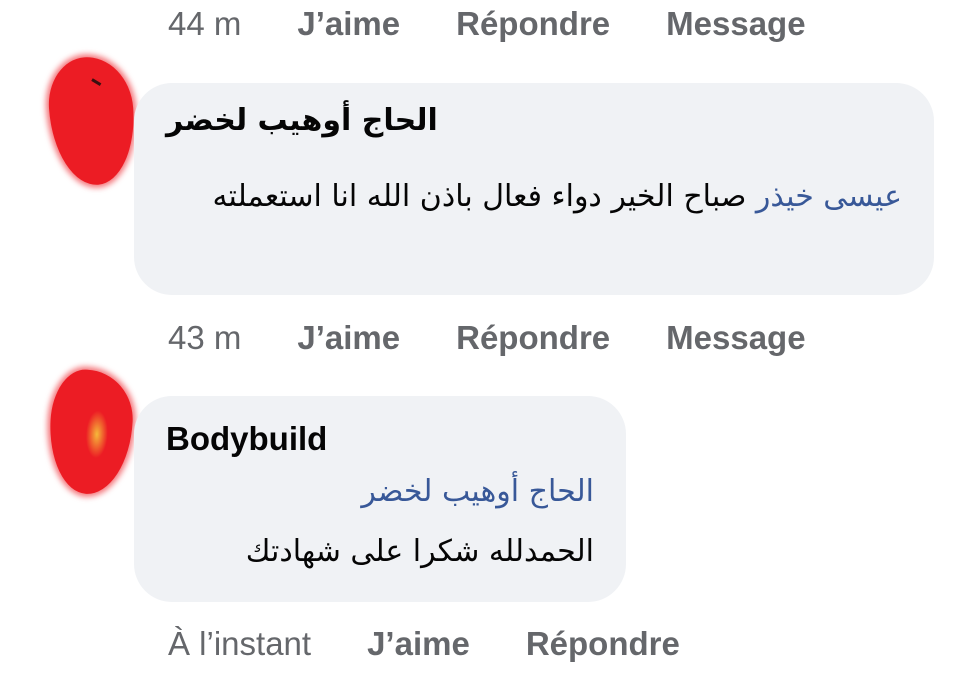 This screenshot has width=968, height=677. Describe the element at coordinates (246, 439) in the screenshot. I see `comment-author: Bodybuild` at that location.